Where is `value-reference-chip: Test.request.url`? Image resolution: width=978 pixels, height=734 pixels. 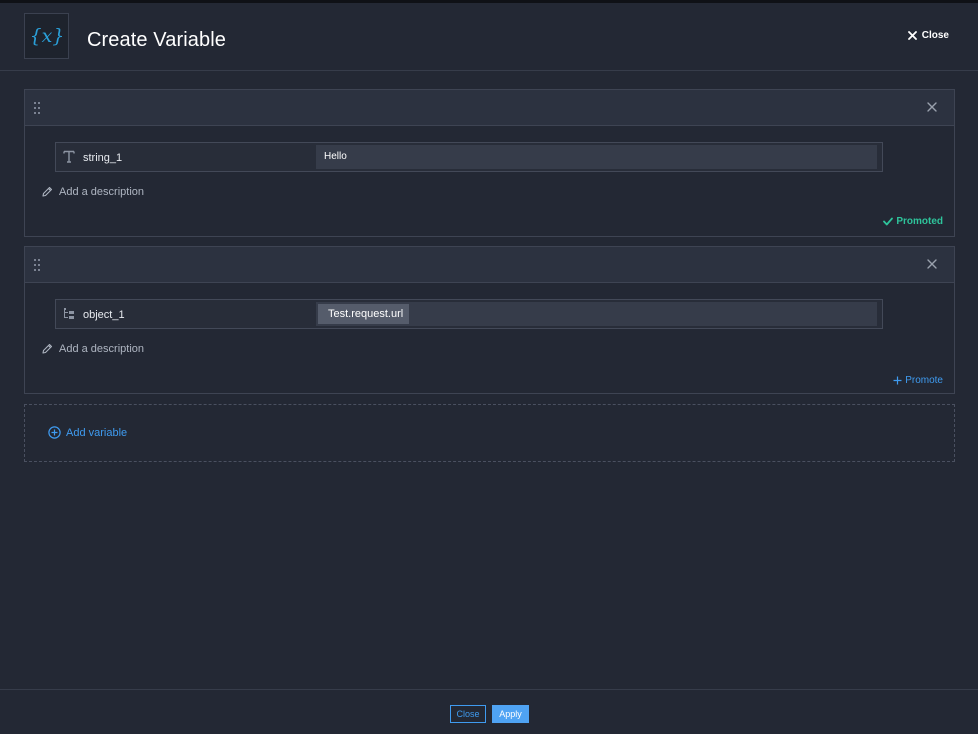 value-reference-chip: Test.request.url is located at coordinates (364, 314).